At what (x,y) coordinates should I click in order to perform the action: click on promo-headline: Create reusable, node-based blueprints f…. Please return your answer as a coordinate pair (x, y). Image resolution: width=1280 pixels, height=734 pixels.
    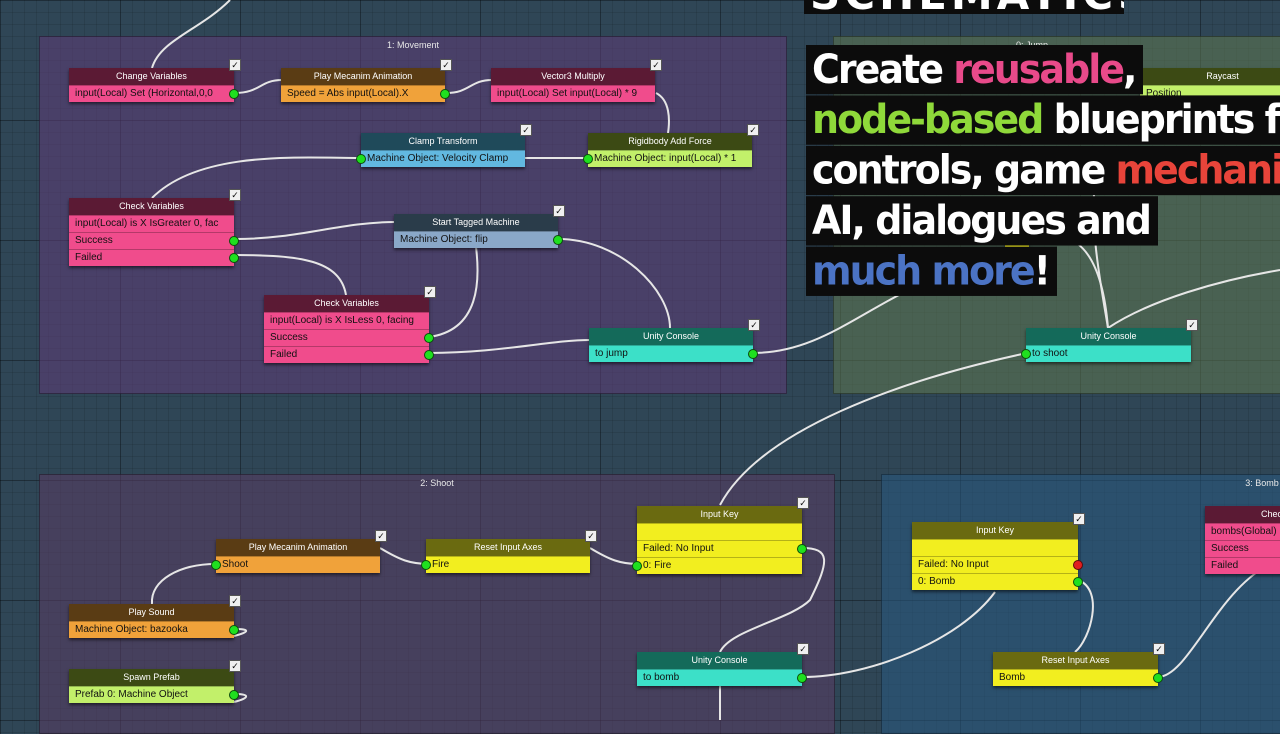
    Looking at the image, I should click on (1043, 171).